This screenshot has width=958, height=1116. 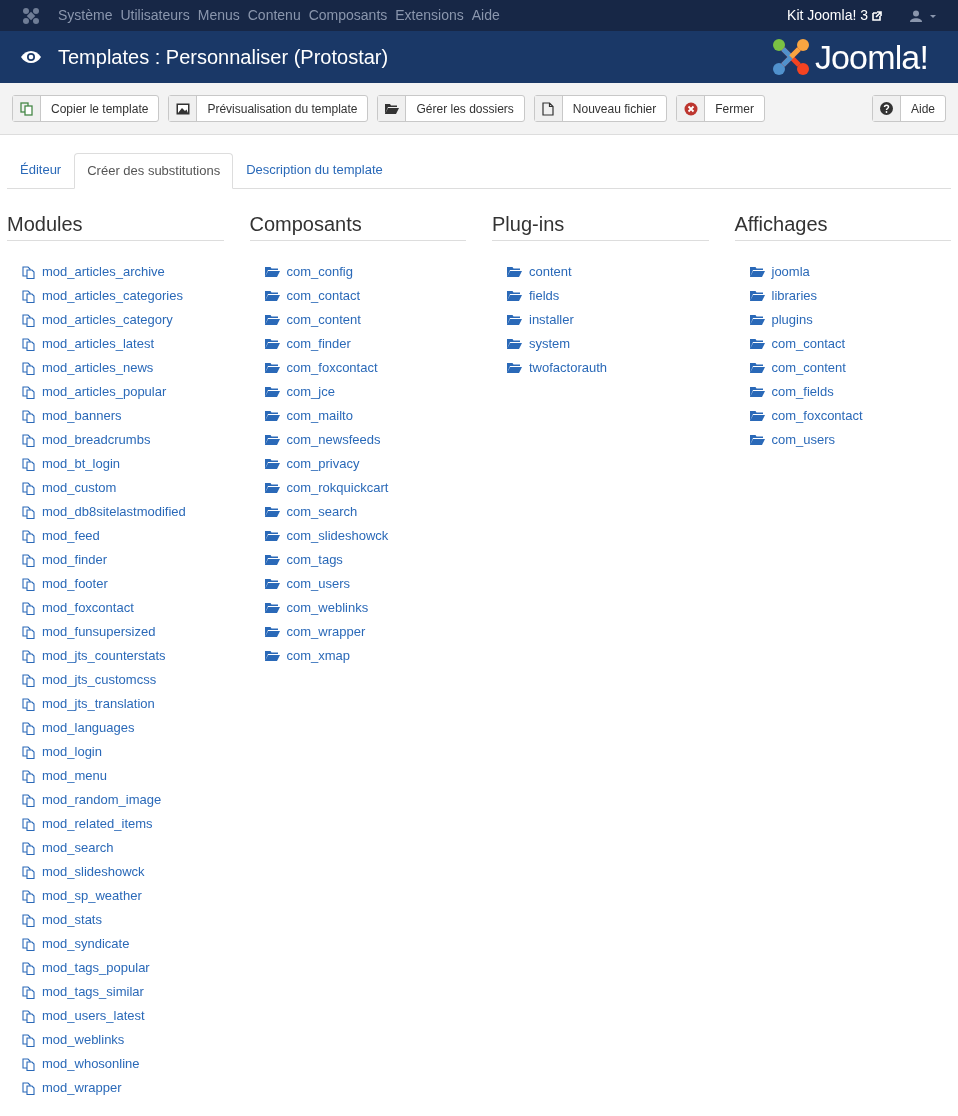 What do you see at coordinates (103, 272) in the screenshot?
I see `item-link: mod_articles_archive` at bounding box center [103, 272].